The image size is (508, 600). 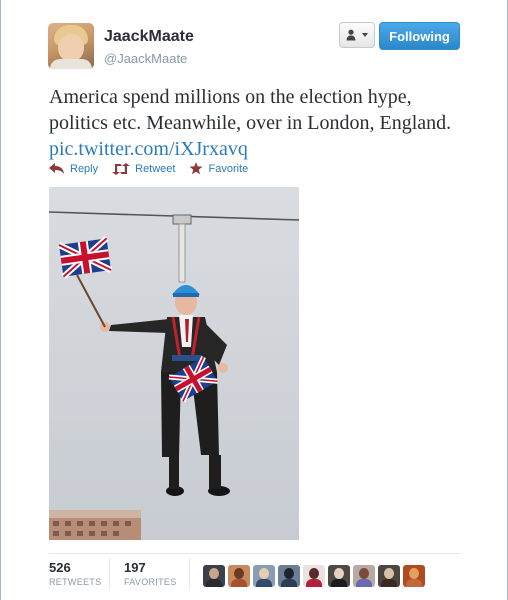 I want to click on retweets-label: RETWEETS, so click(x=75, y=582).